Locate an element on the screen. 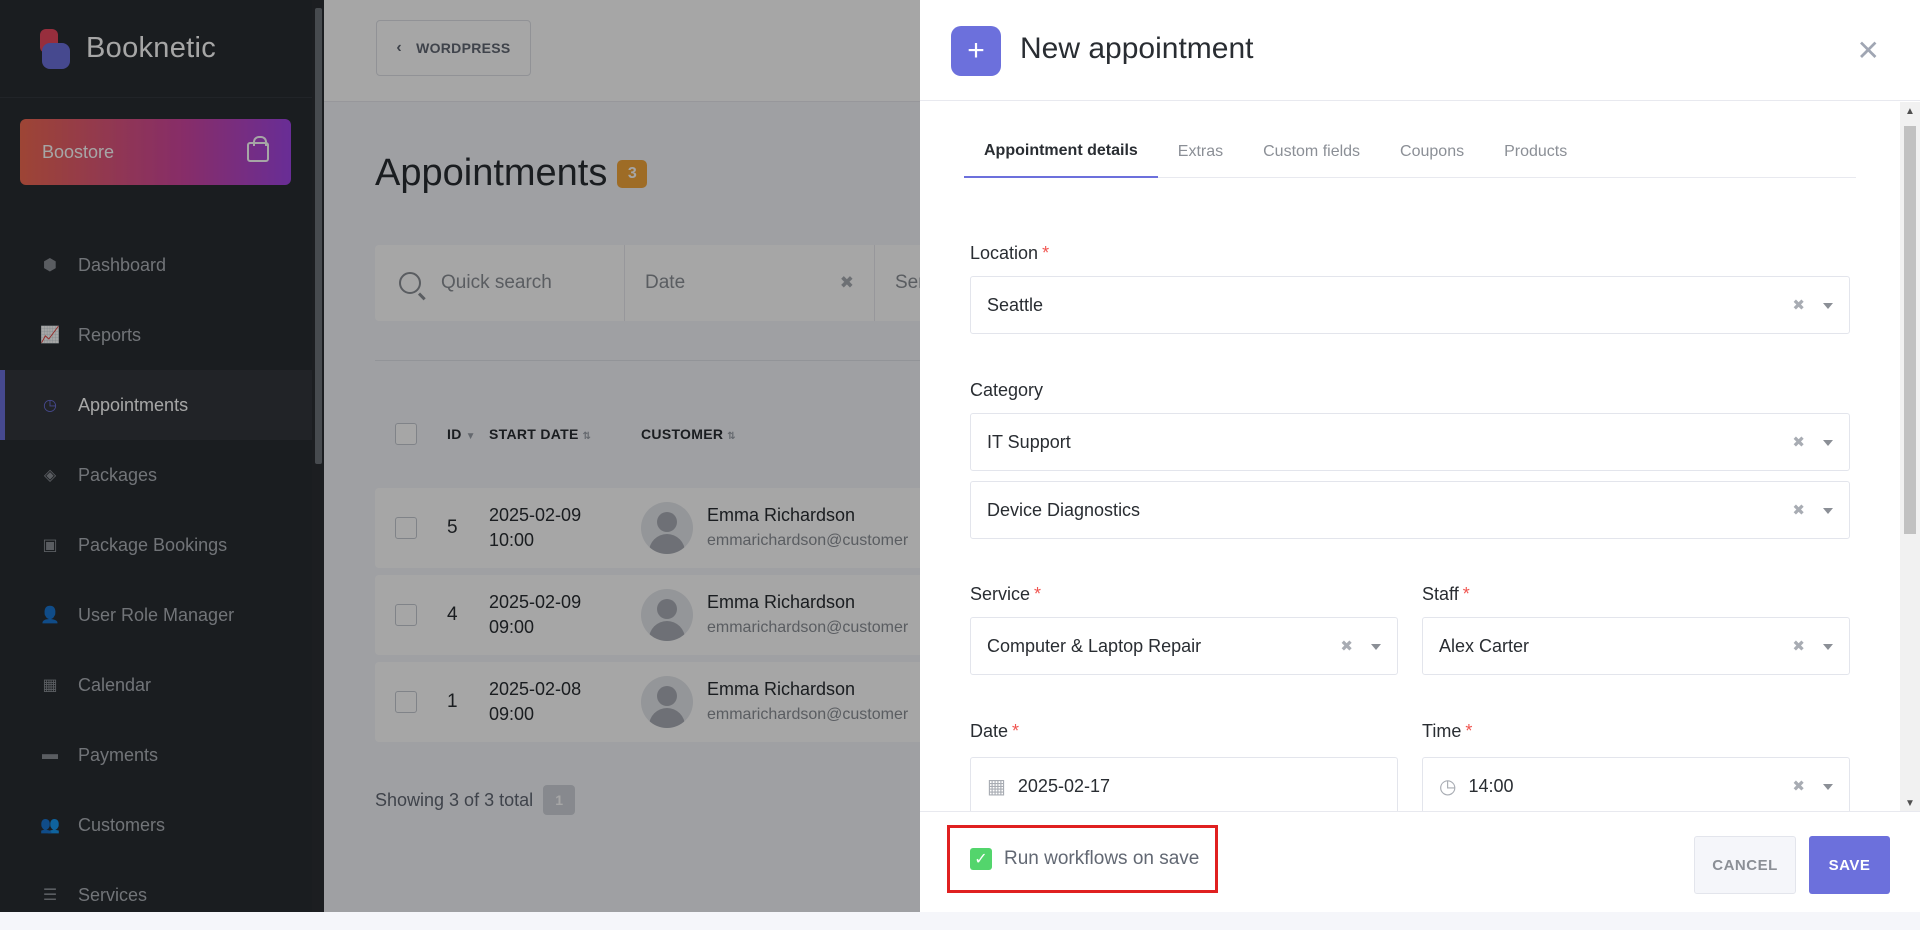  category-value: IT Support is located at coordinates (1029, 441).